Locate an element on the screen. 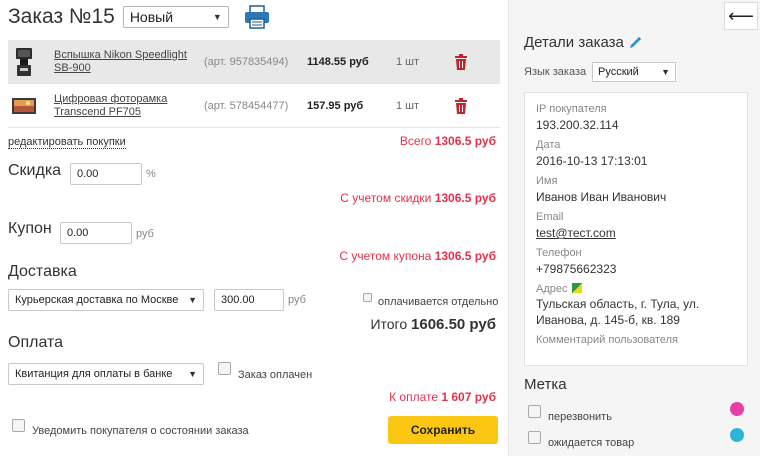 The height and width of the screenshot is (456, 760). subtotal: Всего 1306.5 руб is located at coordinates (448, 141).